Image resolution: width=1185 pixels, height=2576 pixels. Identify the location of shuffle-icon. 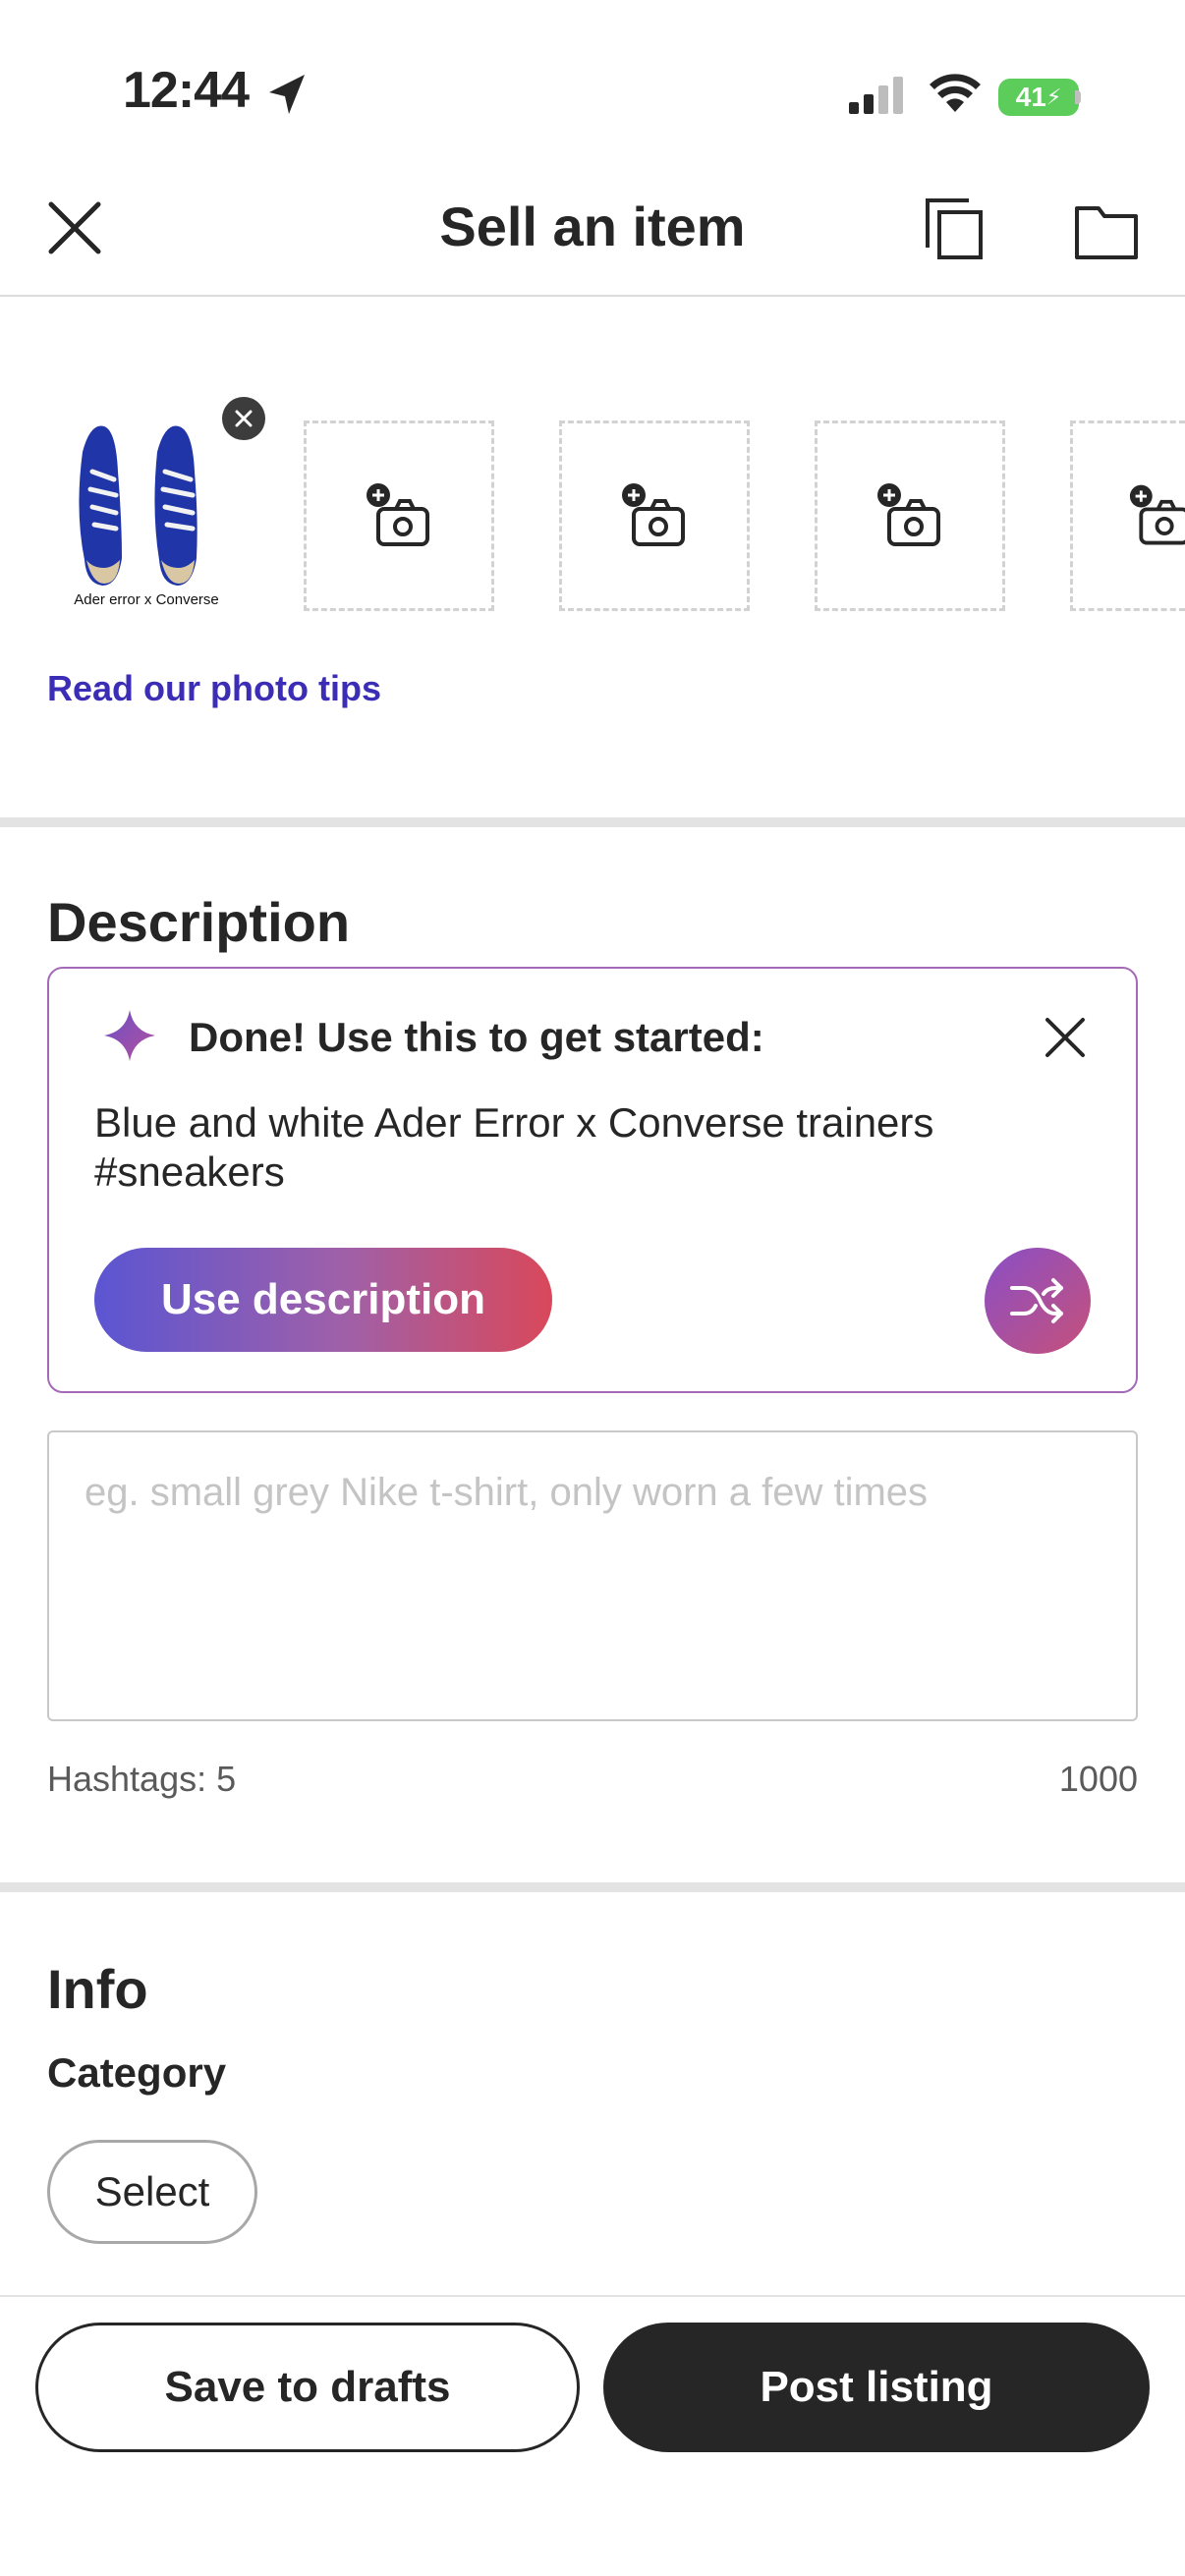
(1037, 1300).